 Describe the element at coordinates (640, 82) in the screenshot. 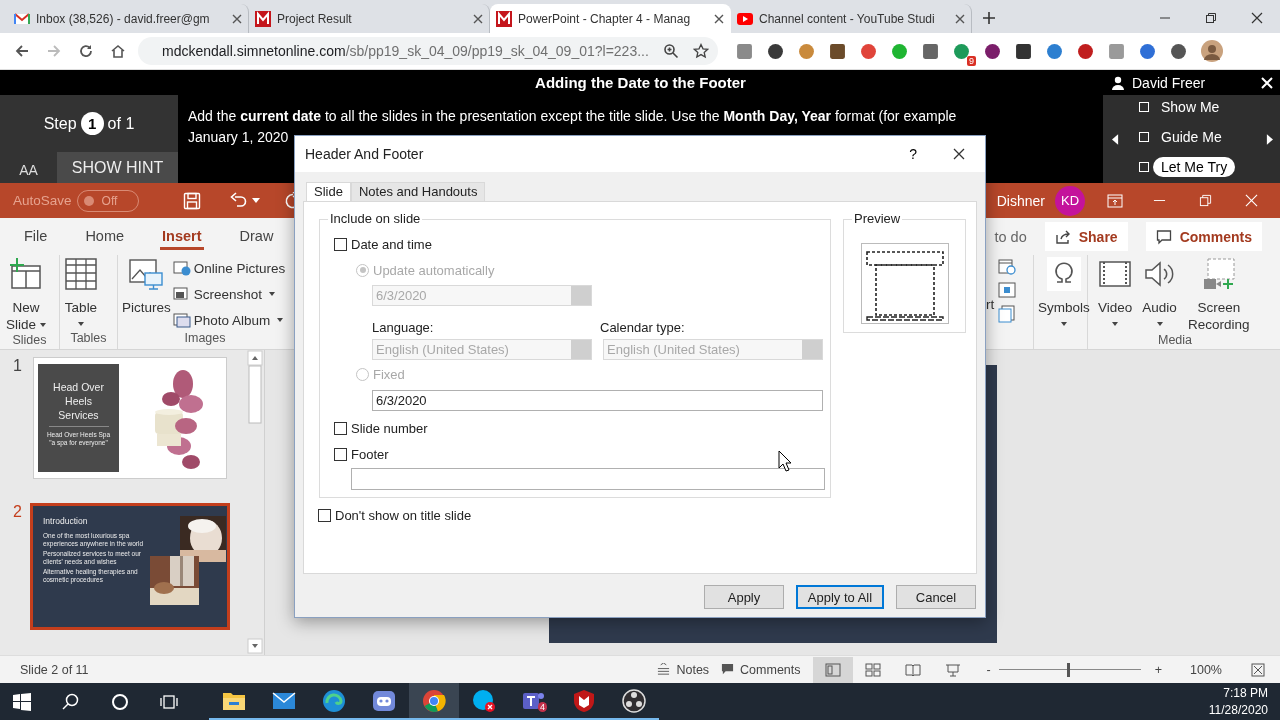

I see `task-title: Adding the Date to the Footer` at that location.